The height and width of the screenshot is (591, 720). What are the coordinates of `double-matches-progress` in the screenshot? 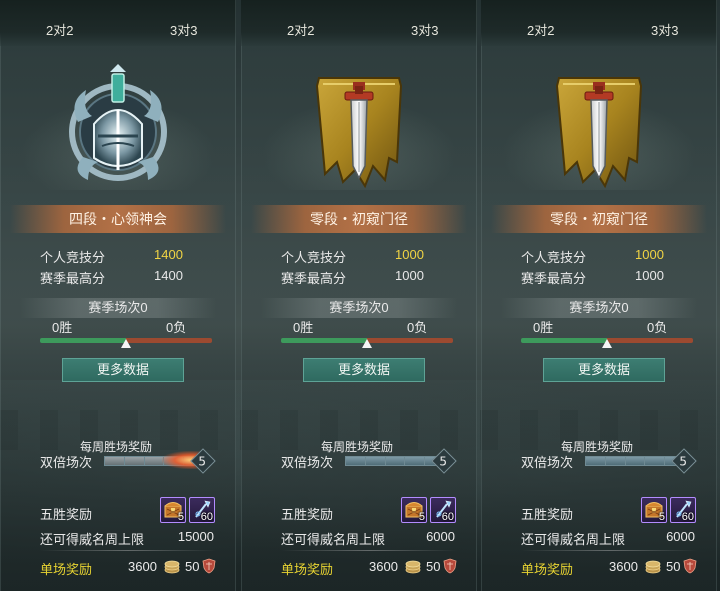 It's located at (395, 461).